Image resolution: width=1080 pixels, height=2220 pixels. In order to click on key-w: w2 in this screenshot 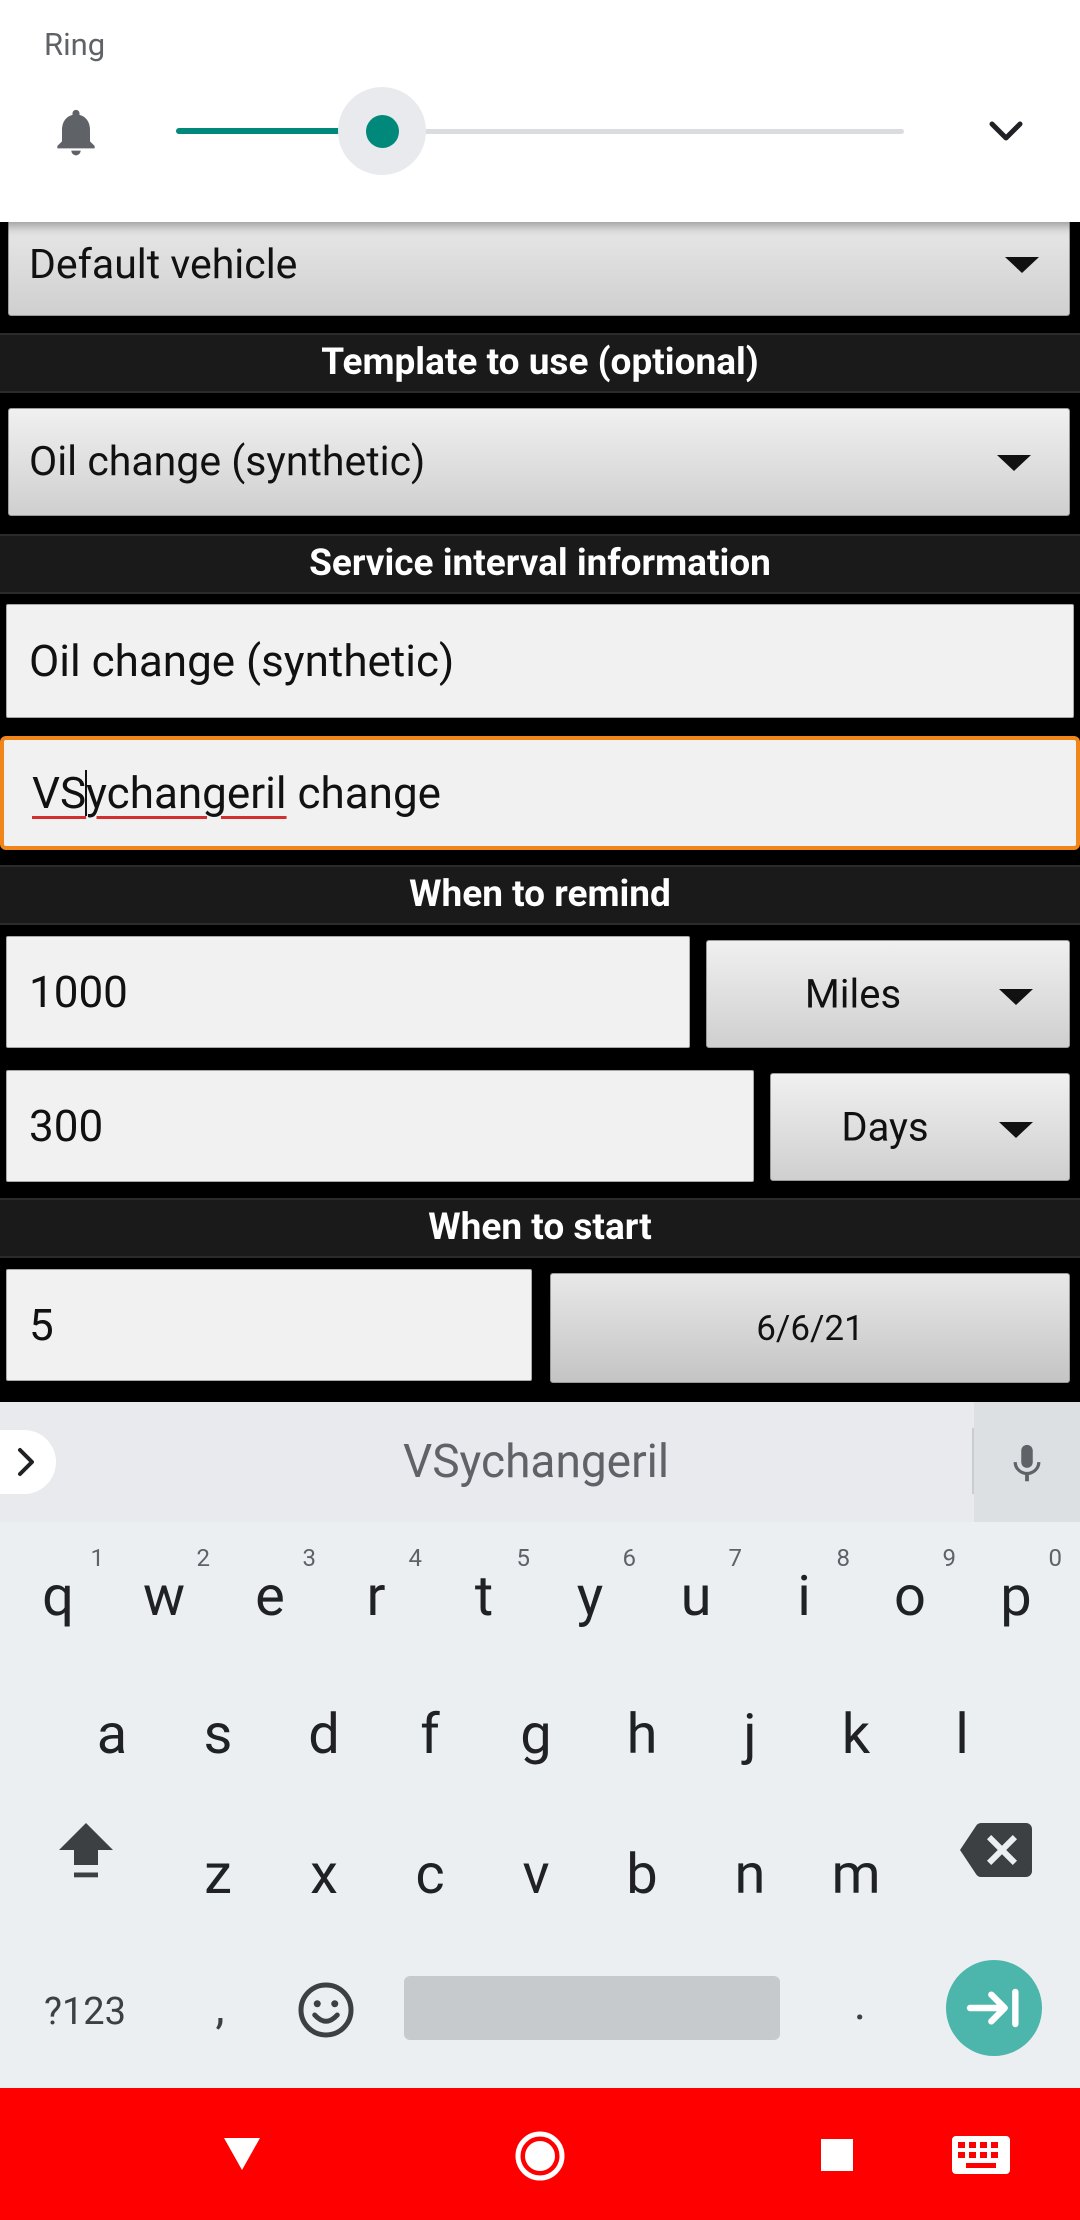, I will do `click(164, 1596)`.